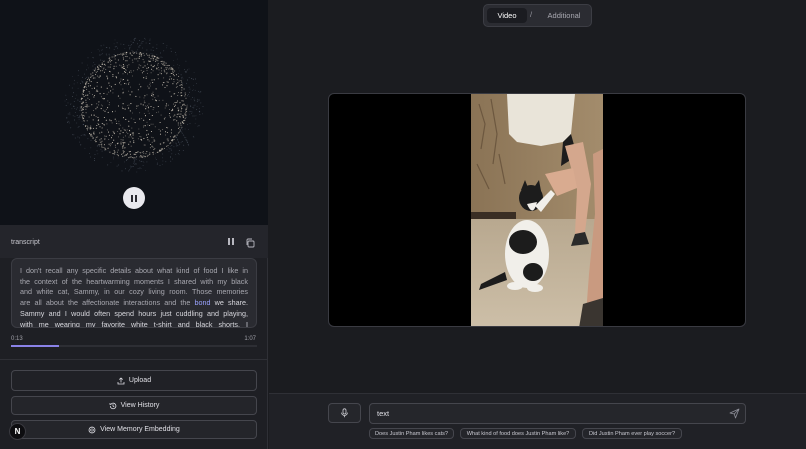 Image resolution: width=806 pixels, height=449 pixels. What do you see at coordinates (250, 243) in the screenshot?
I see `copy-icon` at bounding box center [250, 243].